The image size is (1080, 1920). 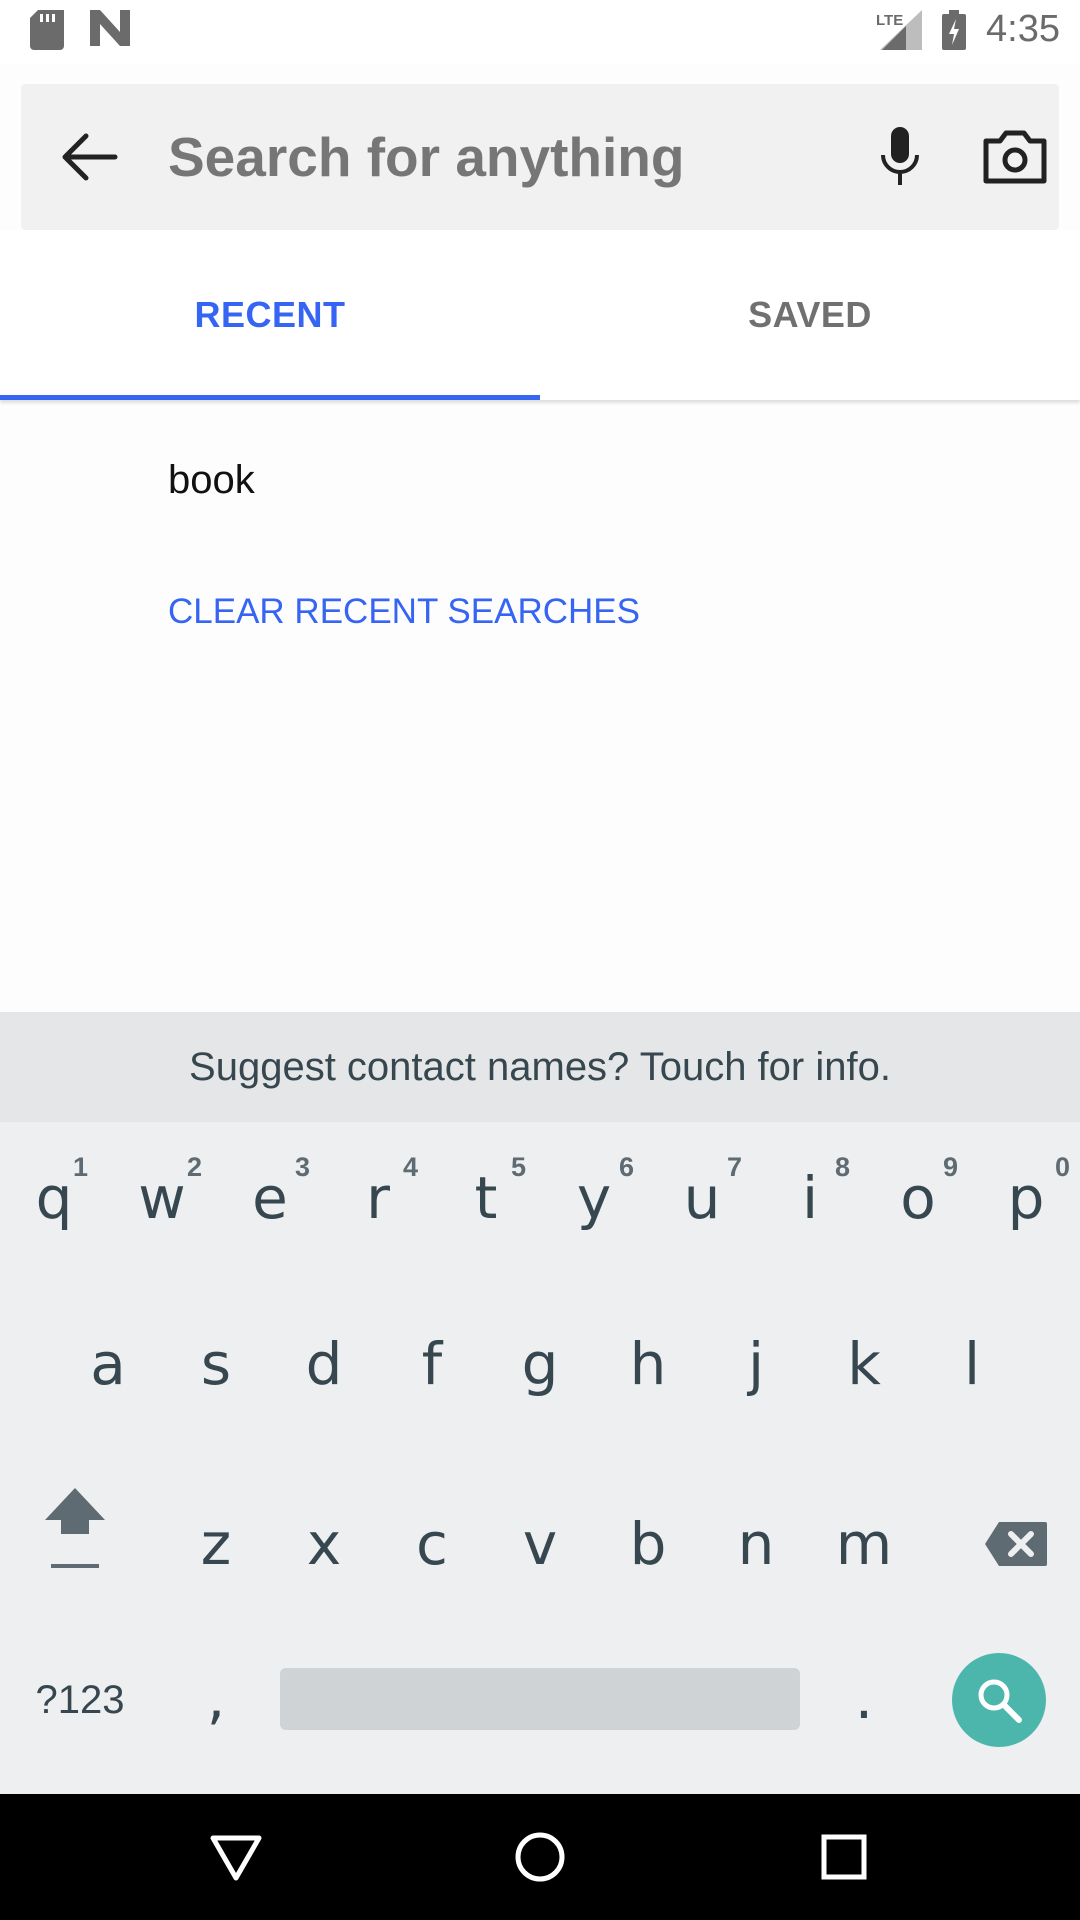 What do you see at coordinates (864, 1698) in the screenshot?
I see `period-key: .` at bounding box center [864, 1698].